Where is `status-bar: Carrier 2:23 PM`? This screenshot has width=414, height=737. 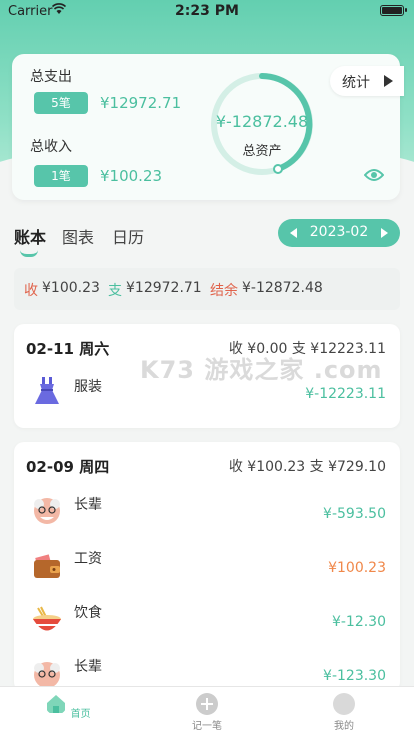
status-bar: Carrier 2:23 PM is located at coordinates (207, 11).